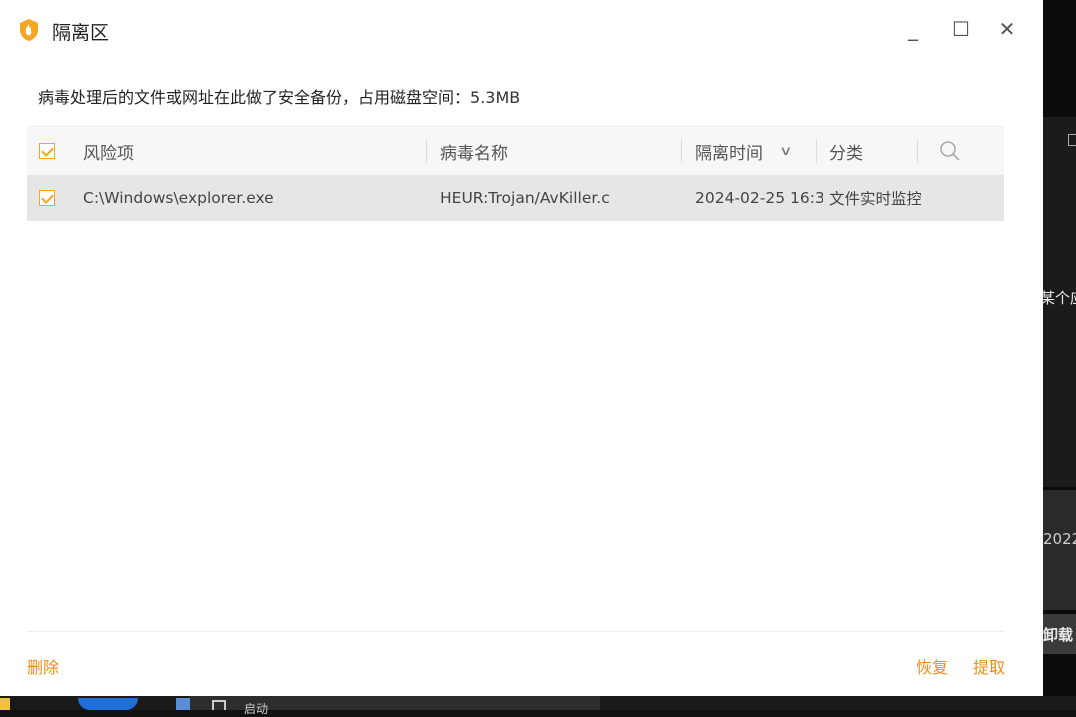  What do you see at coordinates (495, 97) in the screenshot?
I see `disk-usage-value: 5.3MB` at bounding box center [495, 97].